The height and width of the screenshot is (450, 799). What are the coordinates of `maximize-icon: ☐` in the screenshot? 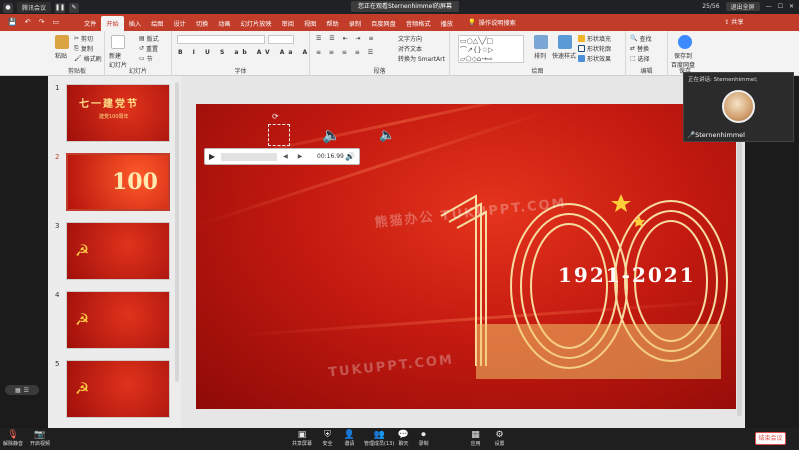 It's located at (780, 6).